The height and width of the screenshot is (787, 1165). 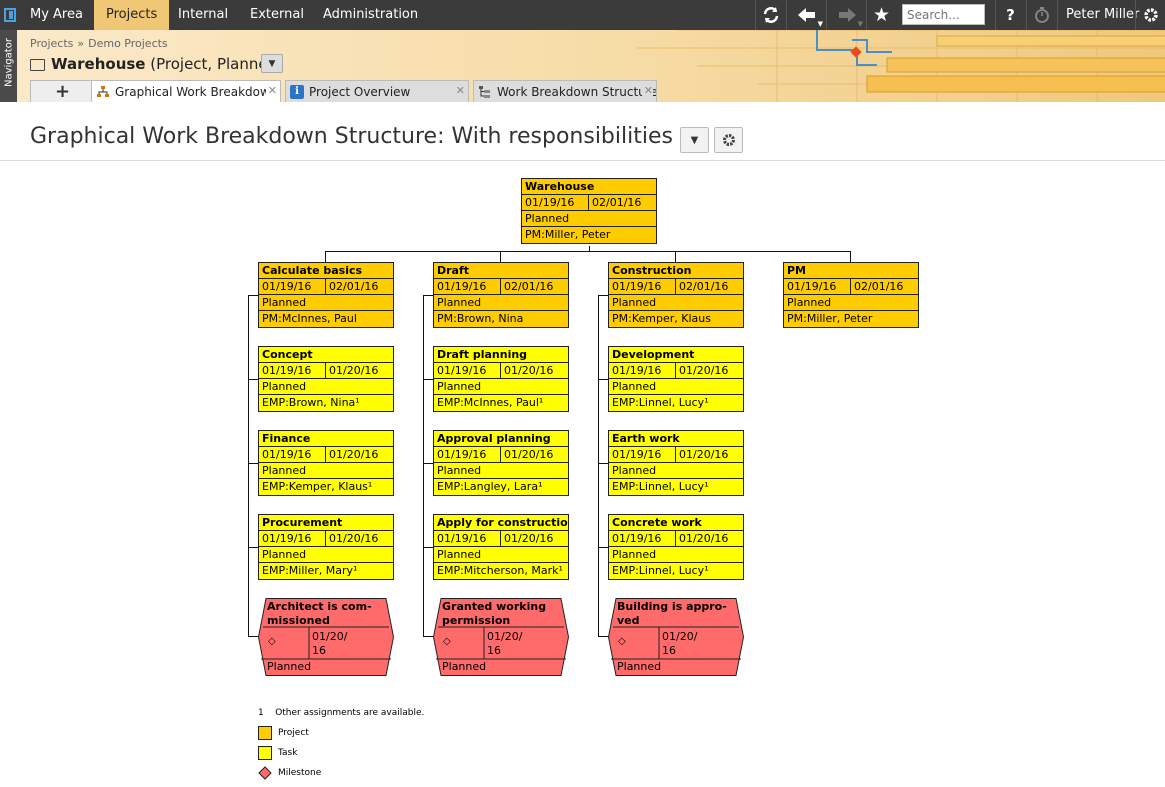 What do you see at coordinates (1041, 15) in the screenshot?
I see `stopwatch-icon` at bounding box center [1041, 15].